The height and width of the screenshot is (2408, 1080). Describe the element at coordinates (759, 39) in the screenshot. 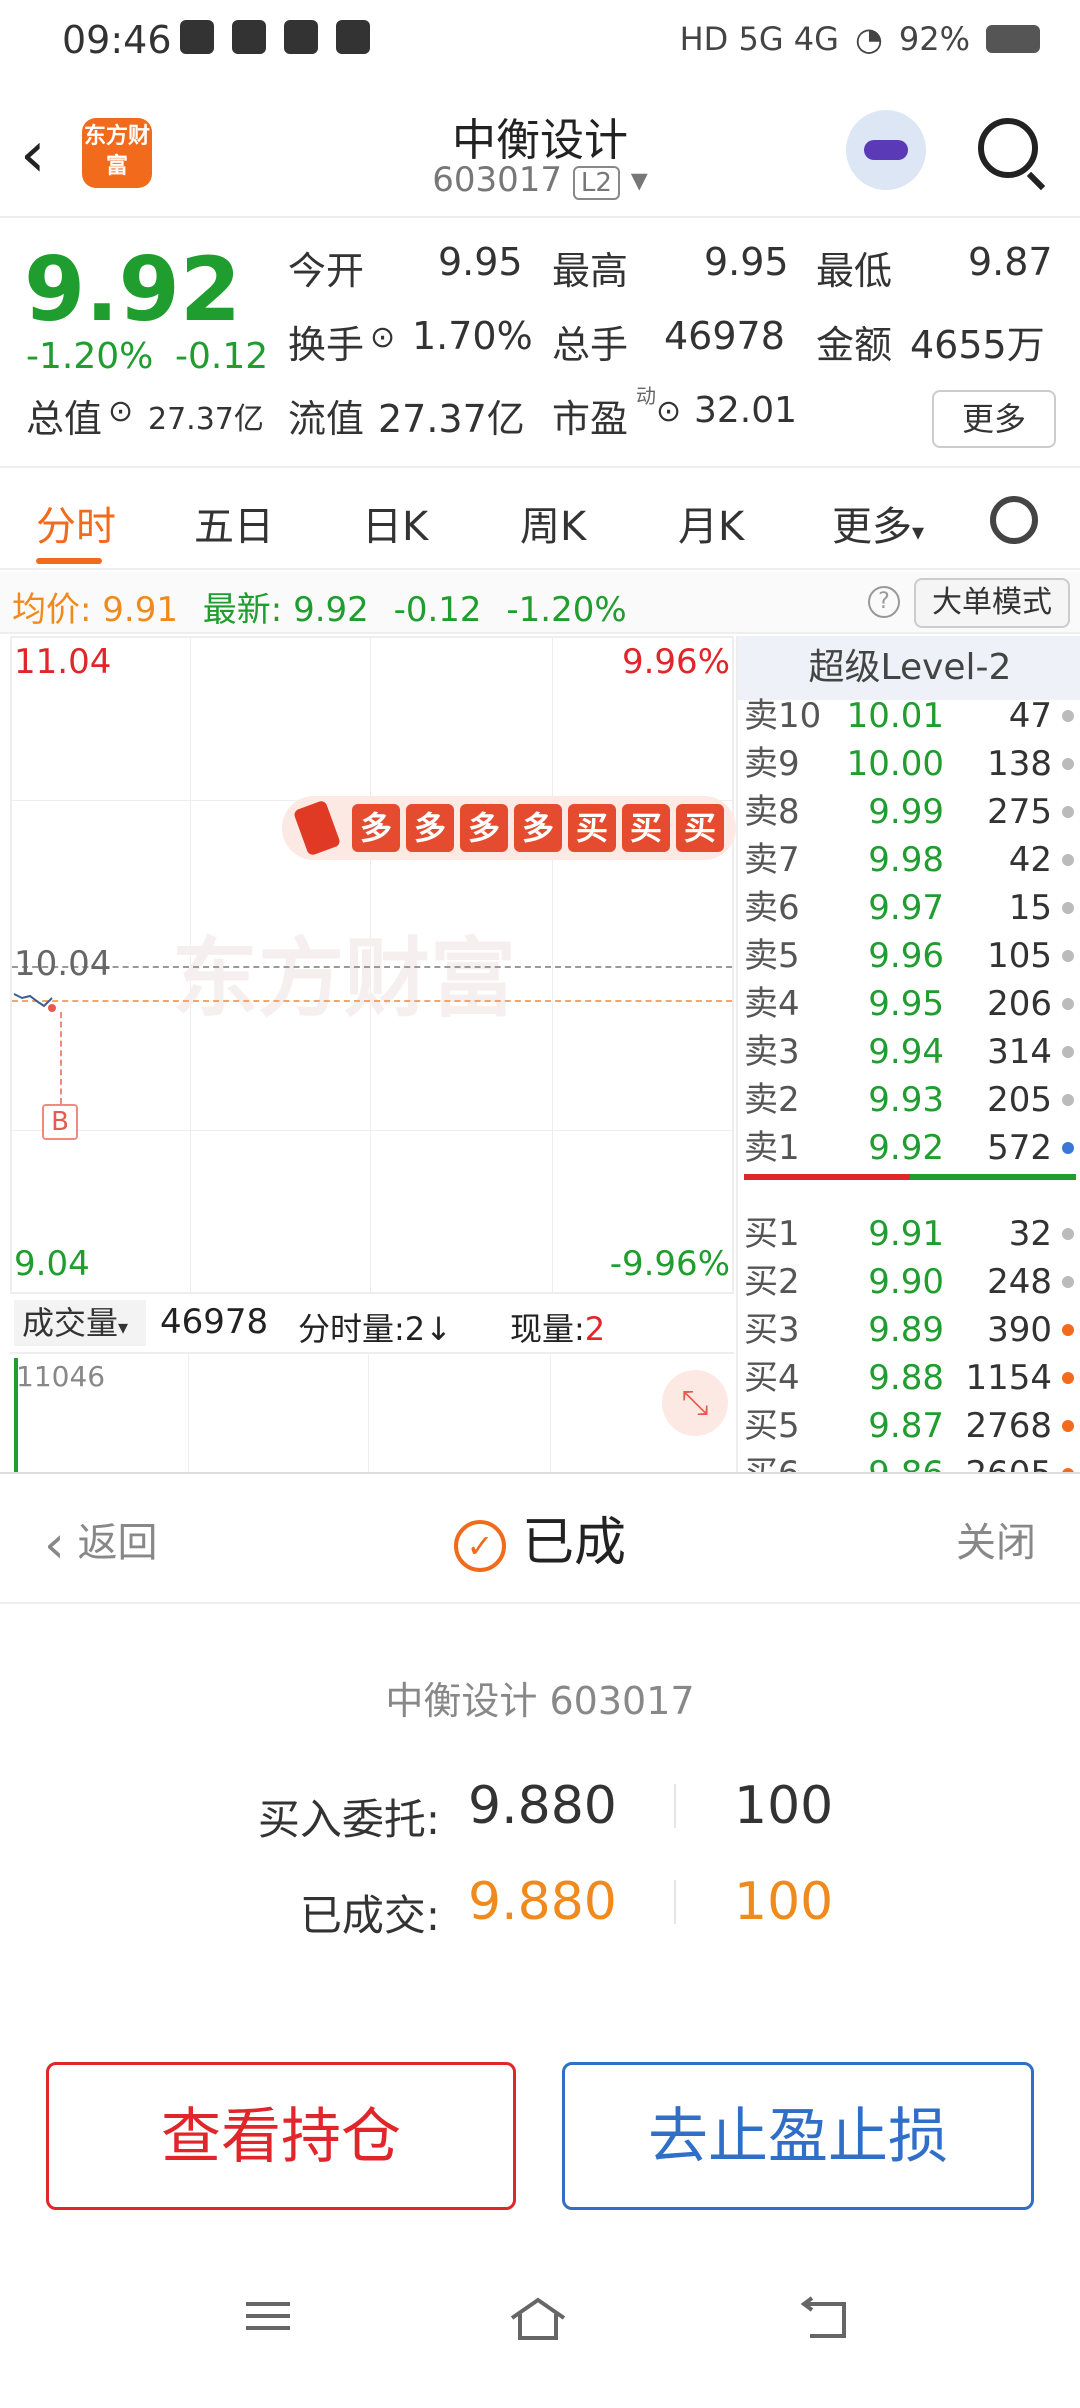

I see `network-indicator: HD 5G 4G` at that location.